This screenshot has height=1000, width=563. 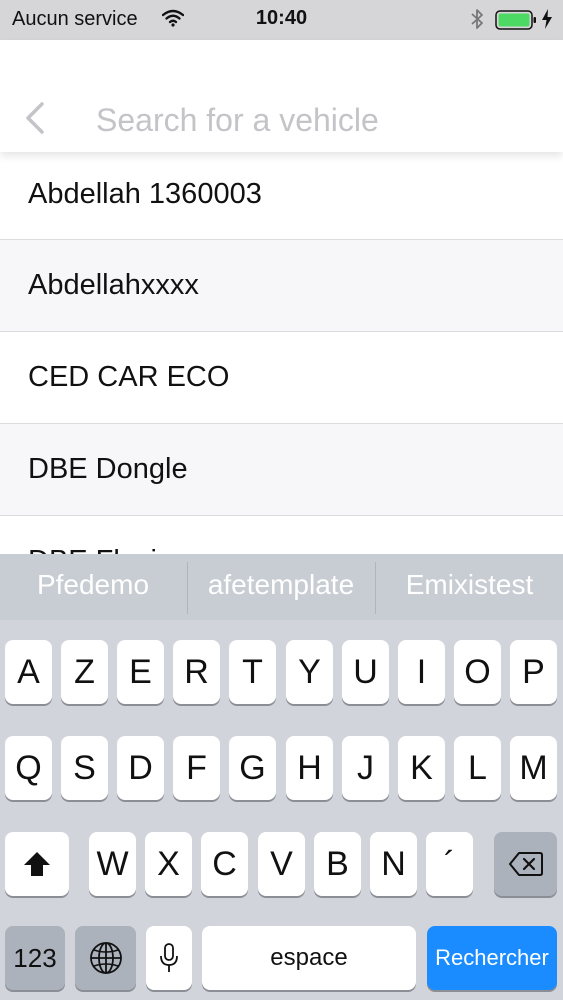 What do you see at coordinates (224, 864) in the screenshot?
I see `key-c: C` at bounding box center [224, 864].